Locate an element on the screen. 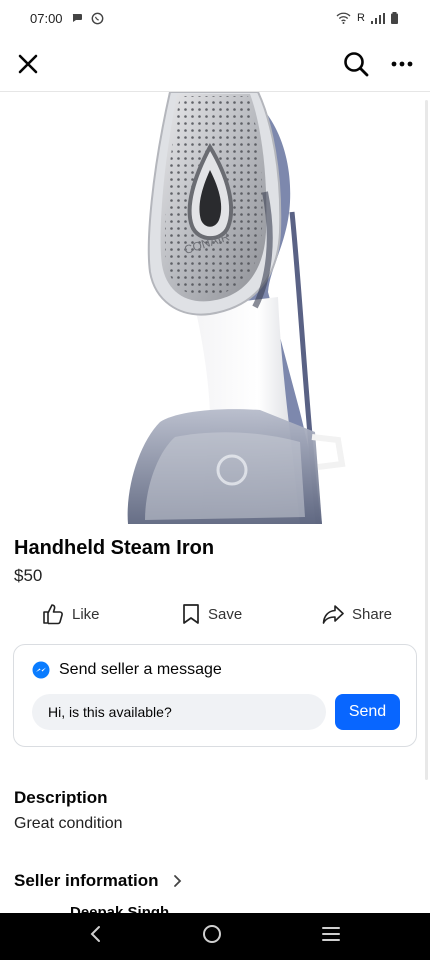  recents-button is located at coordinates (331, 936).